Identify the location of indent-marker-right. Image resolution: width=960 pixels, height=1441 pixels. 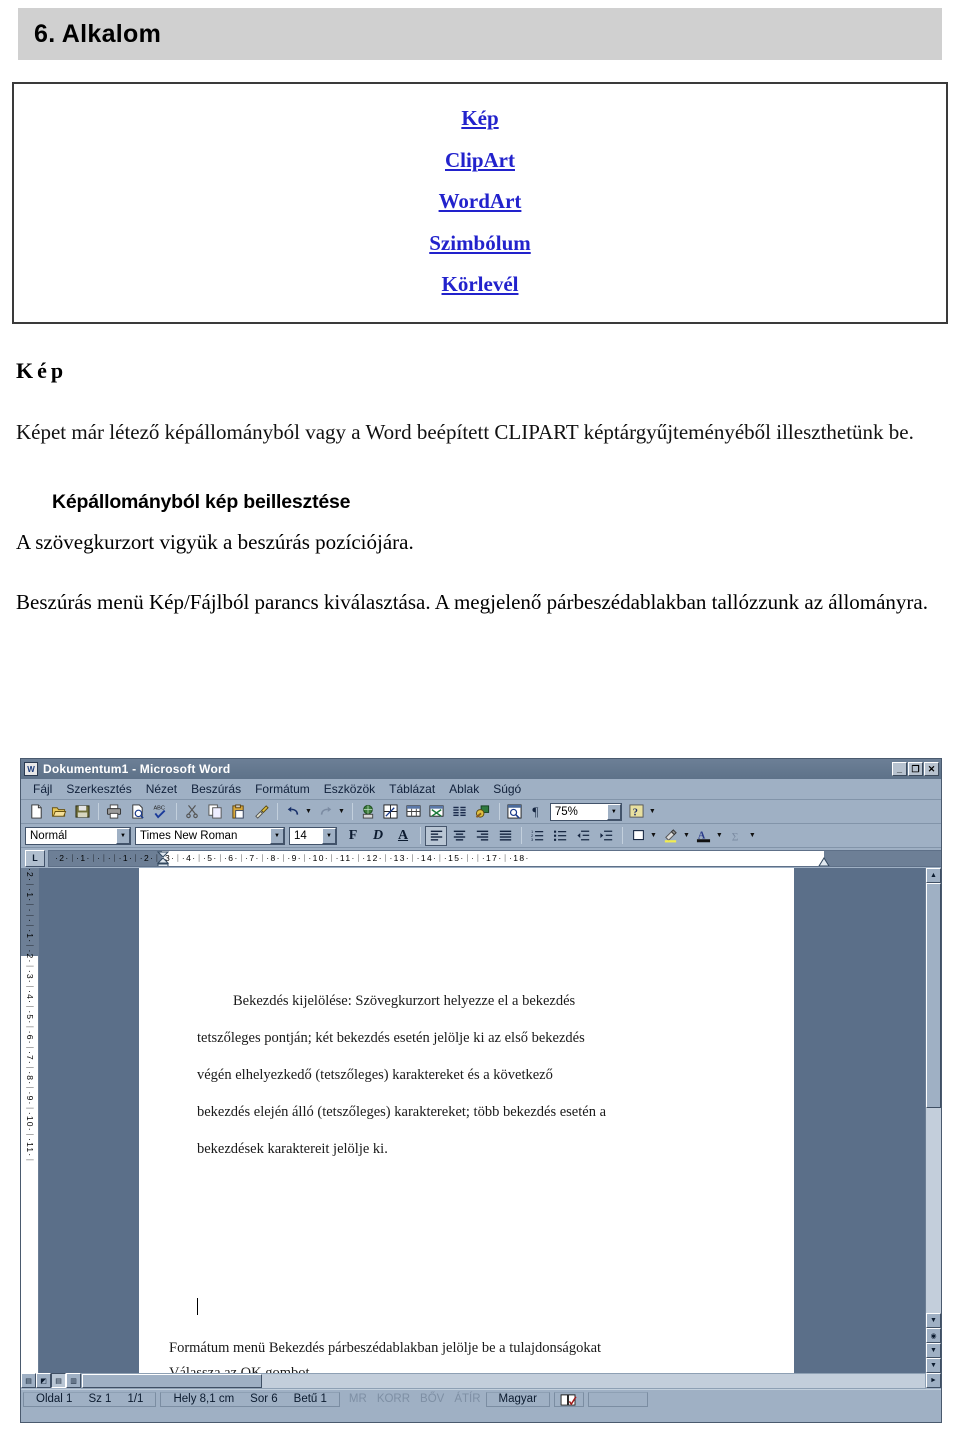
(824, 861).